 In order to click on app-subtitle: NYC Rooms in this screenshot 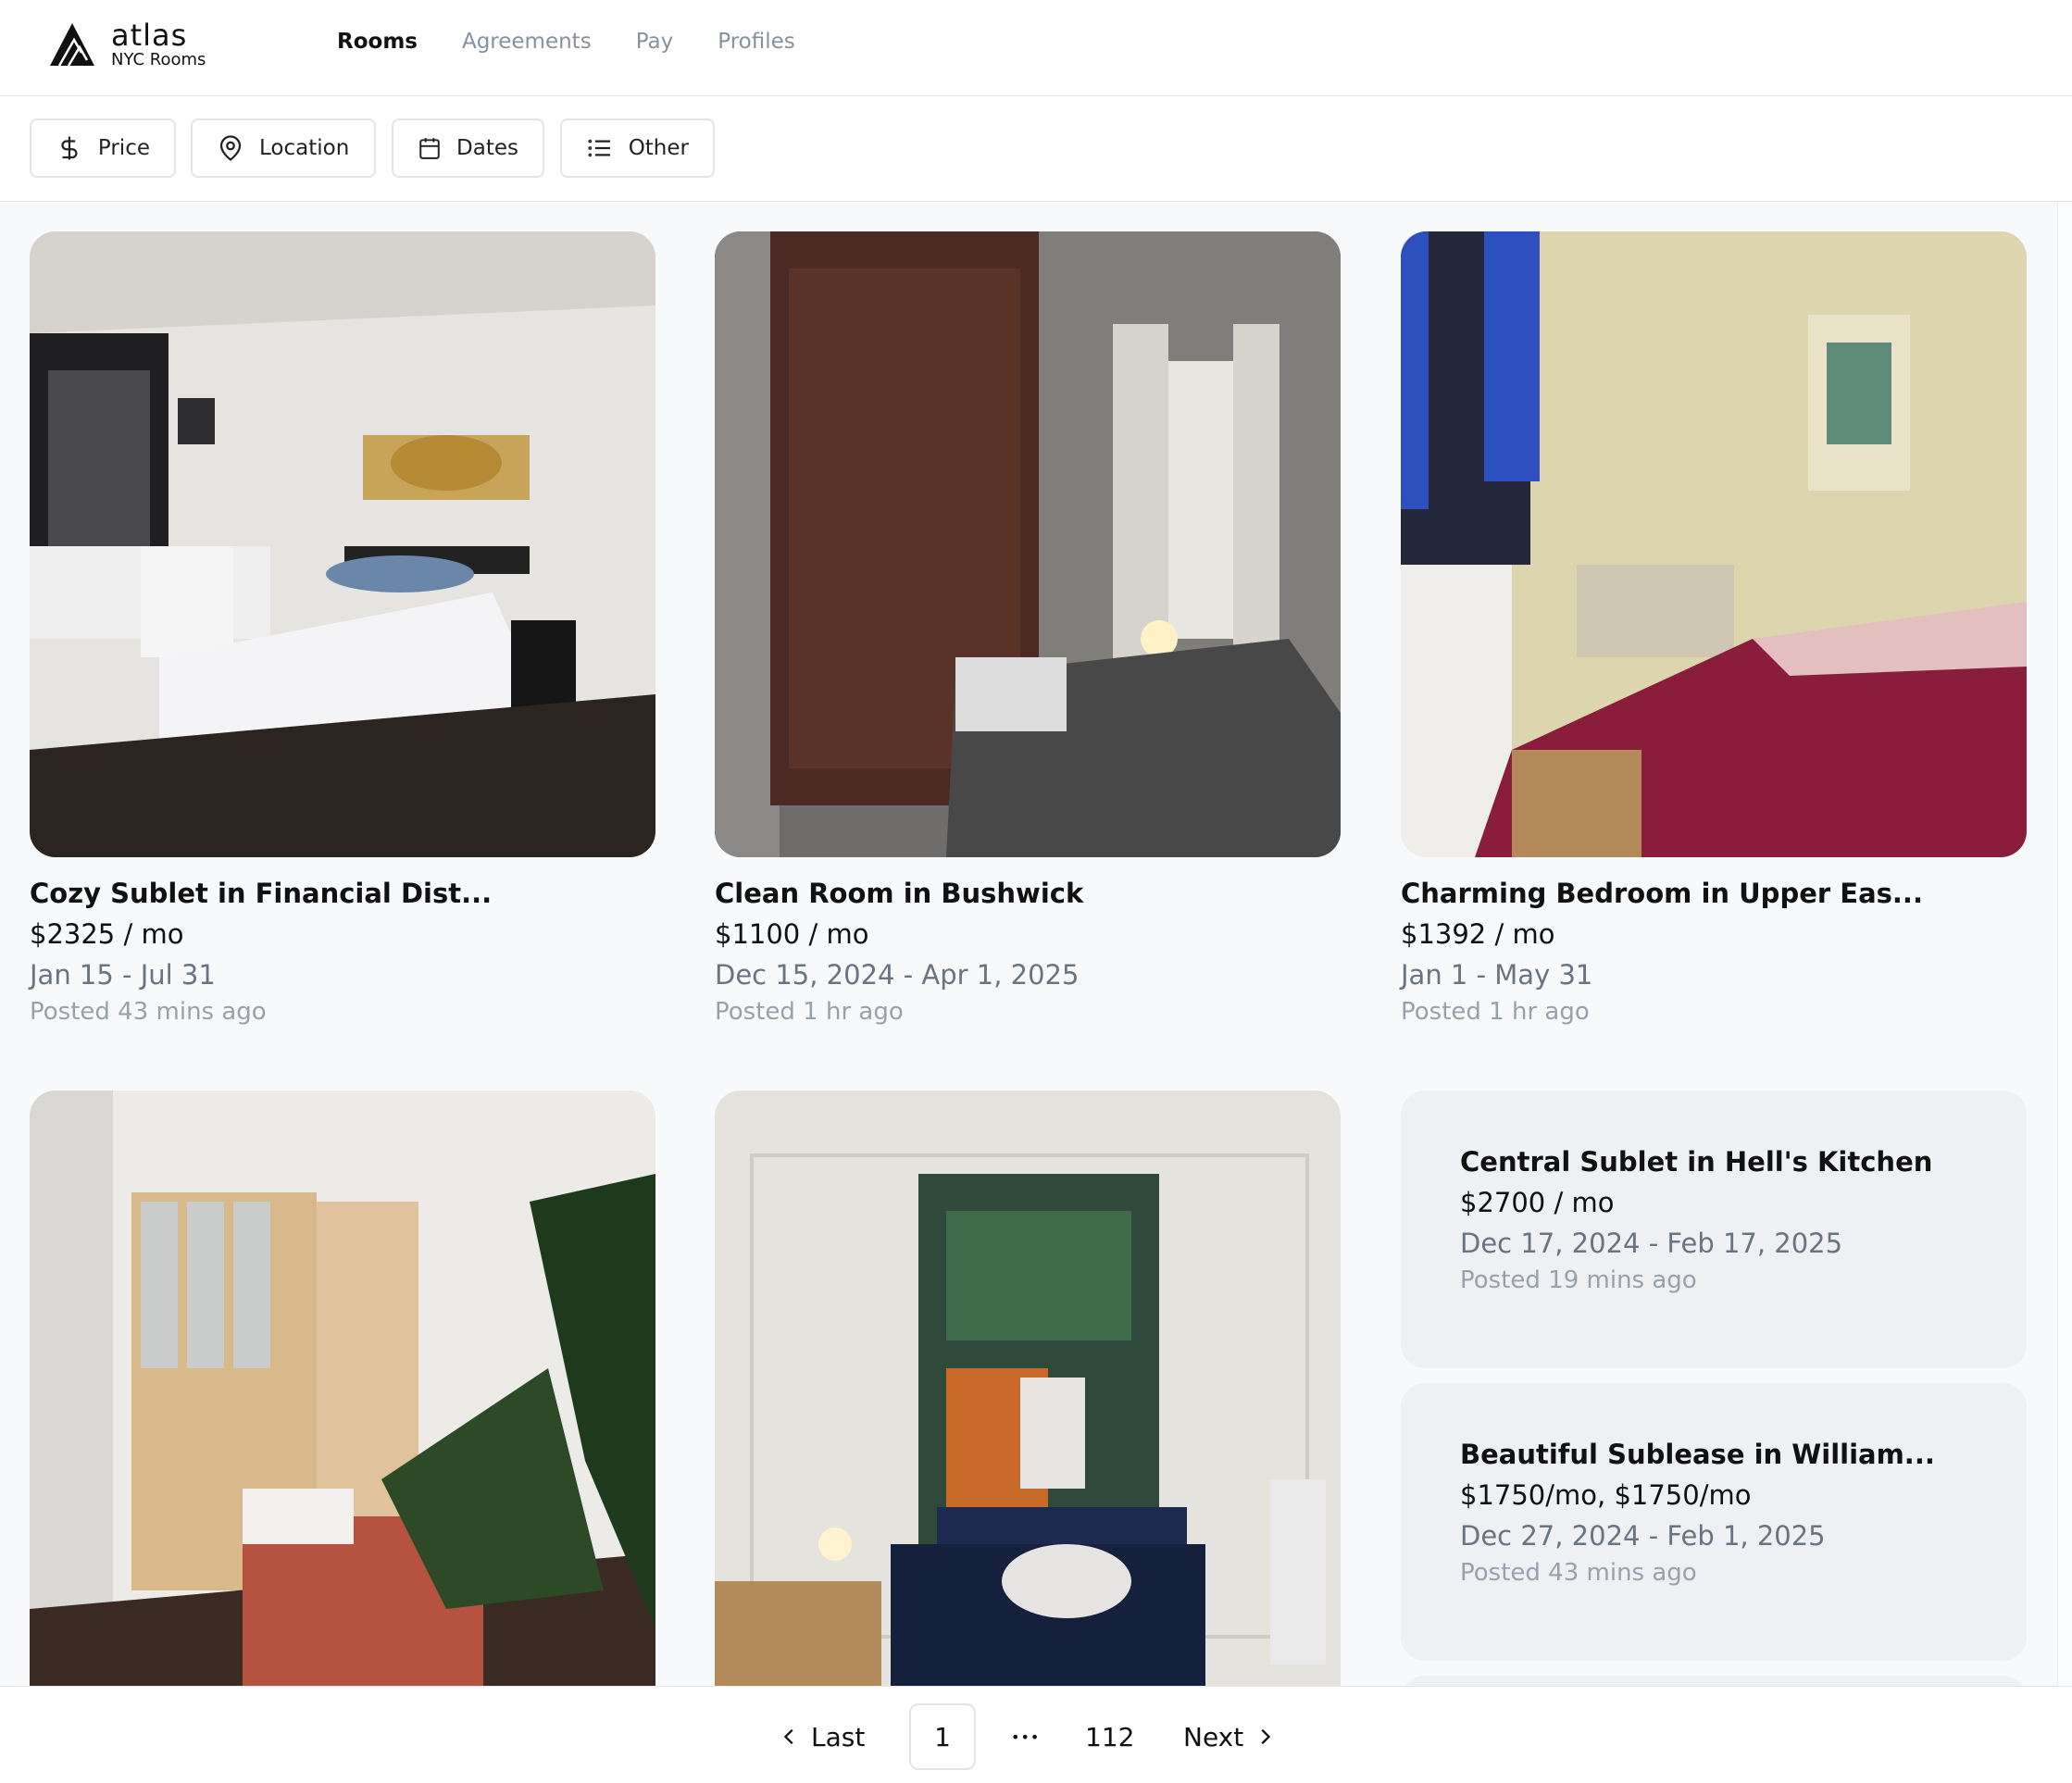, I will do `click(158, 59)`.